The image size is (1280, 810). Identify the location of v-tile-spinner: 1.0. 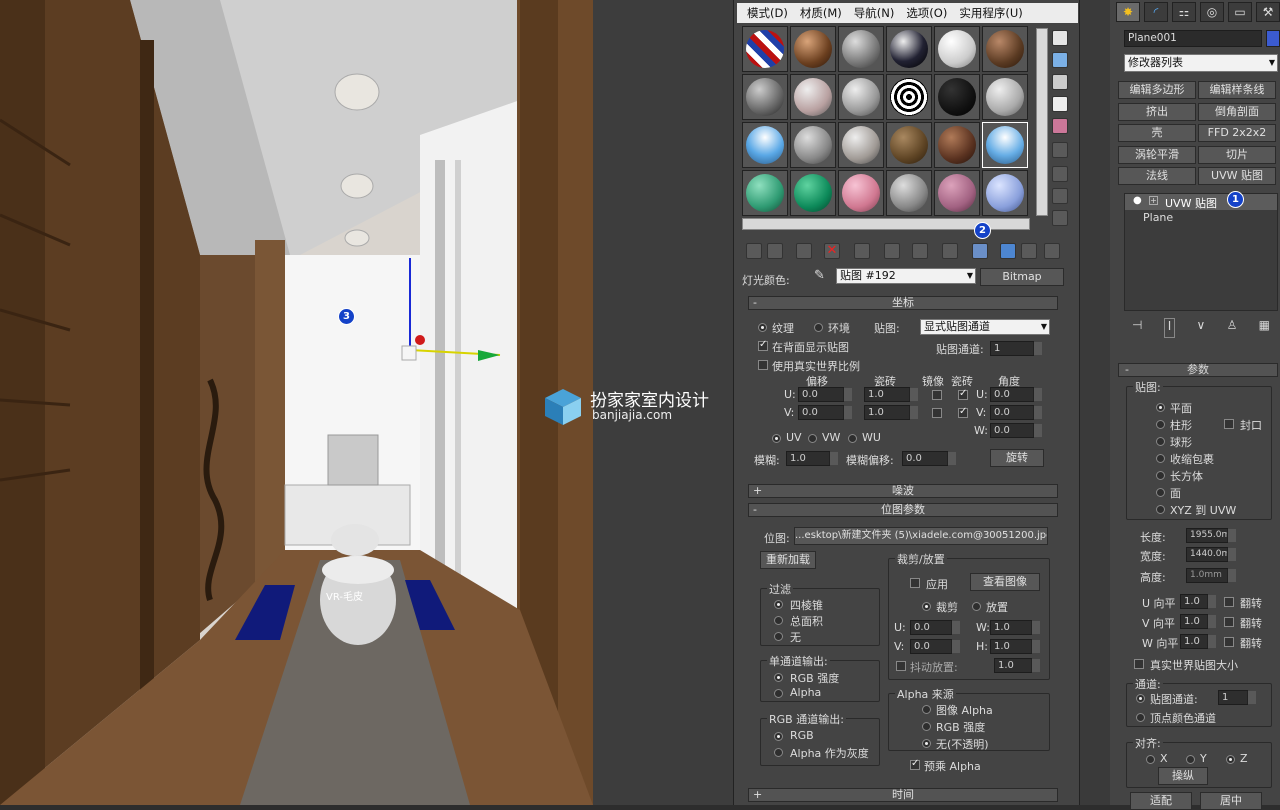
(1198, 621).